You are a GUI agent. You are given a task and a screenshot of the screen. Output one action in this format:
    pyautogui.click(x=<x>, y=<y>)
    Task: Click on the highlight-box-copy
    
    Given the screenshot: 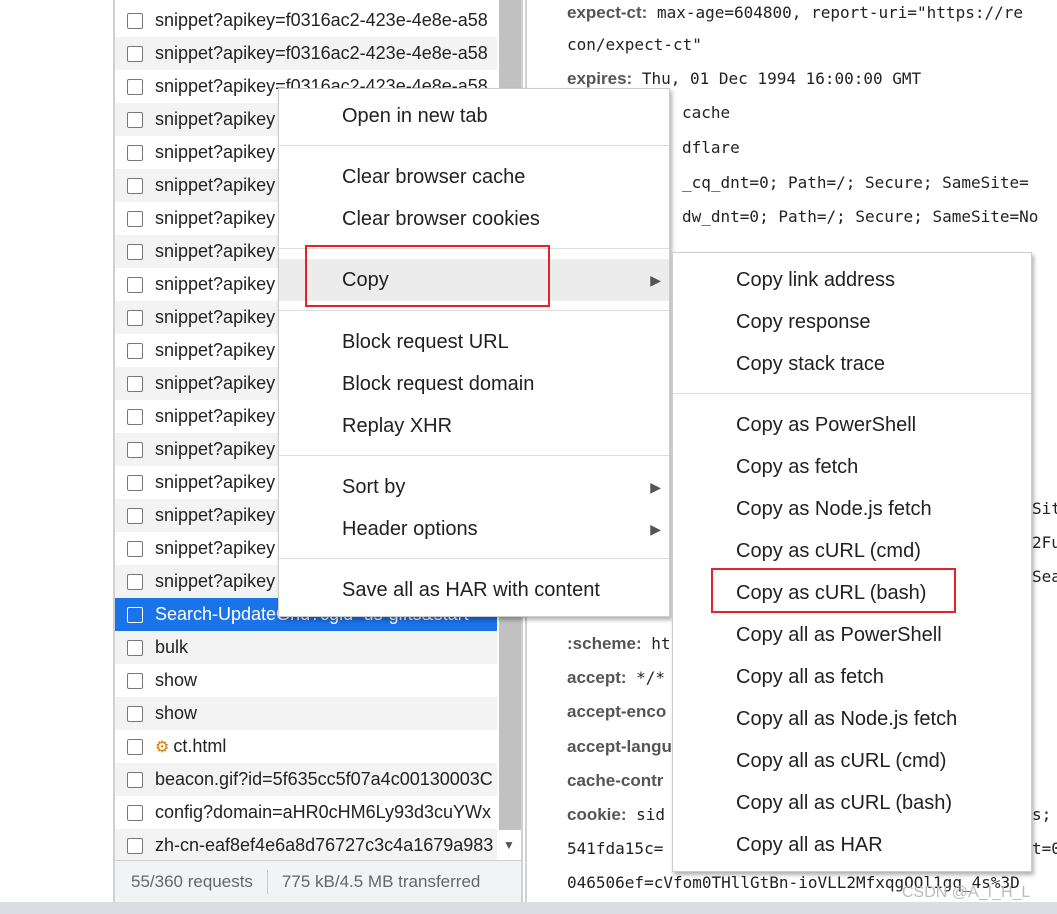 What is the action you would take?
    pyautogui.click(x=427, y=276)
    